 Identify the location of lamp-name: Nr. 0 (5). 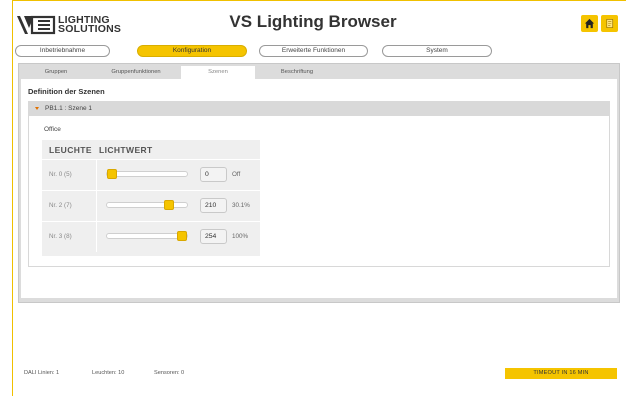
(60, 174).